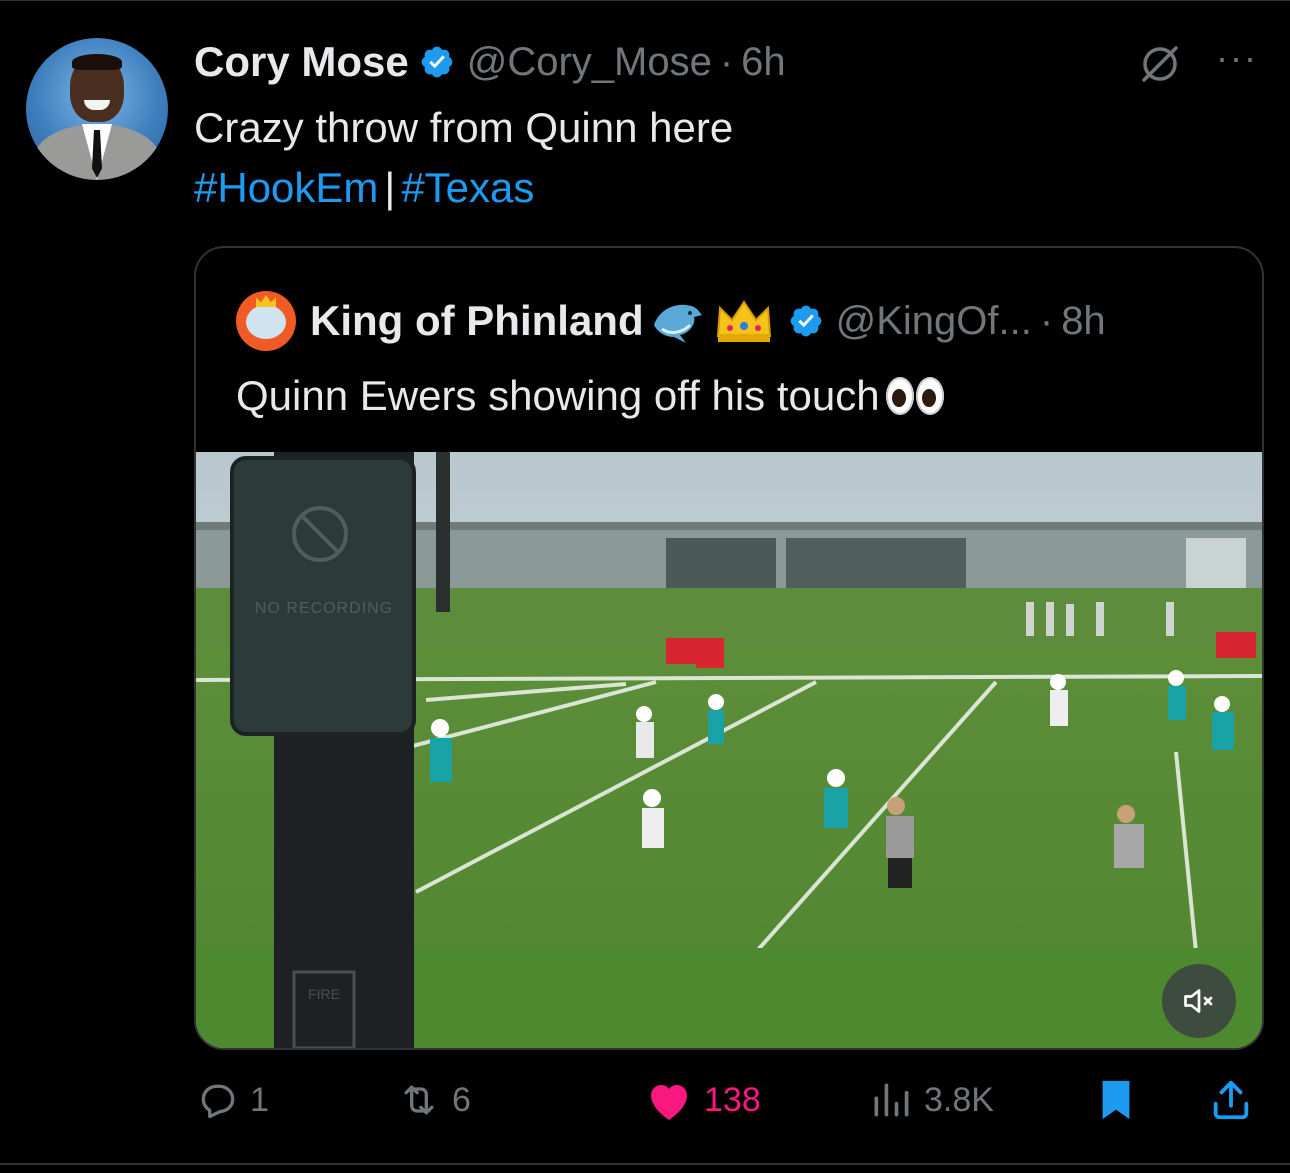 The width and height of the screenshot is (1290, 1173). What do you see at coordinates (645, 0) in the screenshot?
I see `top-divider` at bounding box center [645, 0].